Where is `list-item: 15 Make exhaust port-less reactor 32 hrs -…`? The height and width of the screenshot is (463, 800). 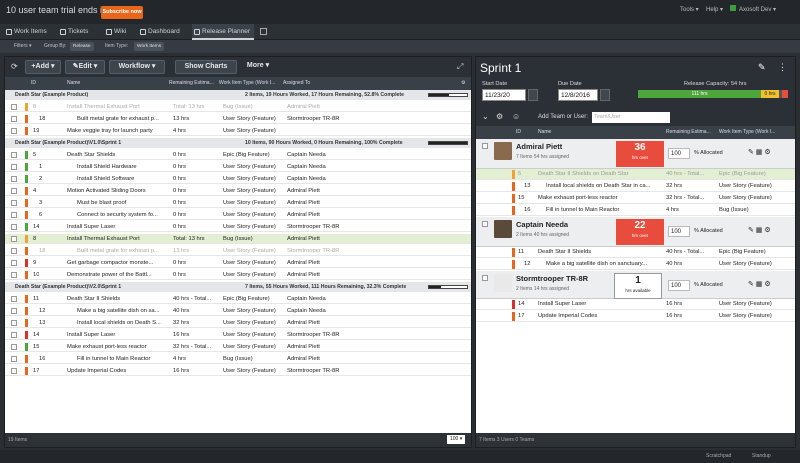
list-item: 15 Make exhaust port-less reactor 32 hrs -… is located at coordinates (635, 198).